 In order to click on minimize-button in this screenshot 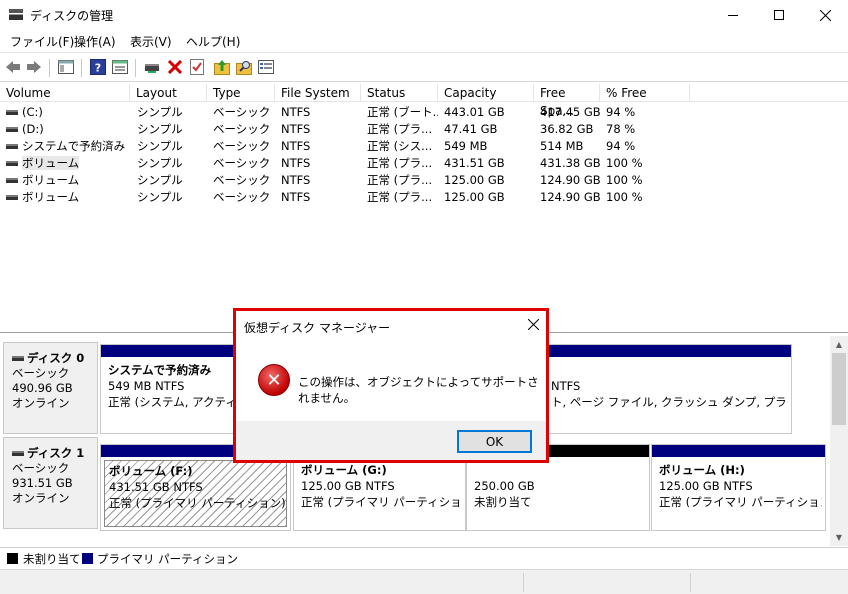, I will do `click(733, 15)`.